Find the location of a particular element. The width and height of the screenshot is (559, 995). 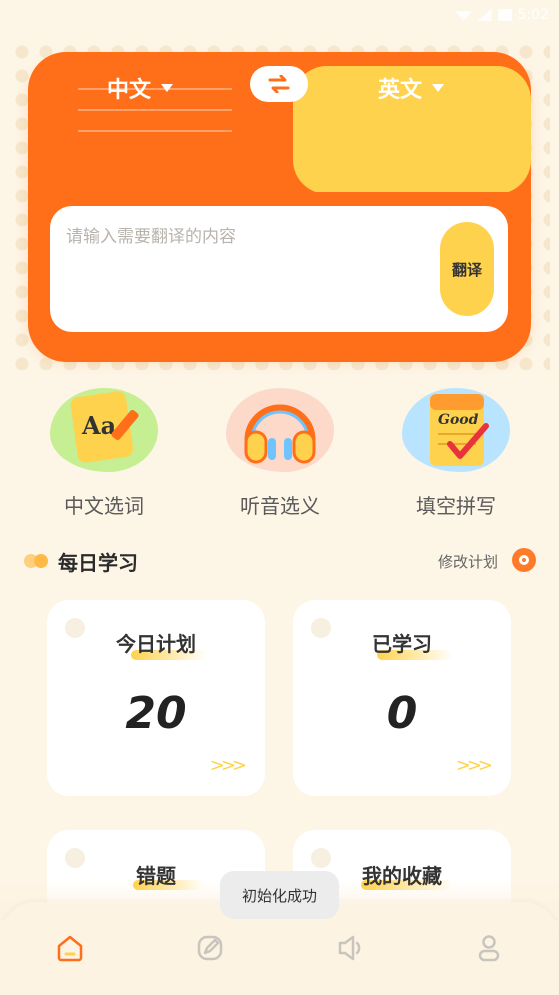

edit-icon is located at coordinates (210, 948).